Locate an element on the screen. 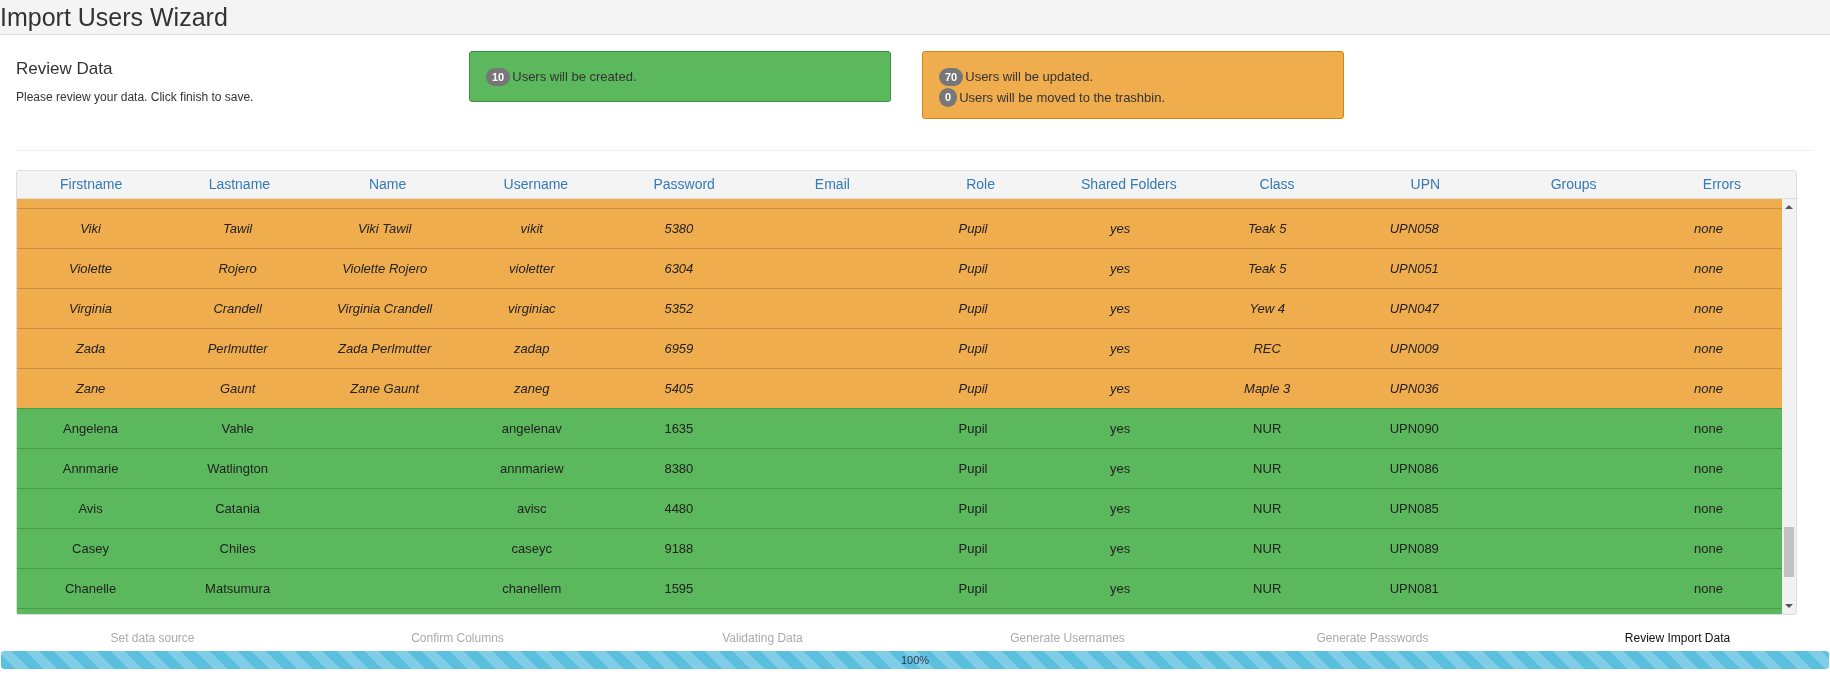 The height and width of the screenshot is (679, 1830). table-cell-text: UPN058 is located at coordinates (1414, 228).